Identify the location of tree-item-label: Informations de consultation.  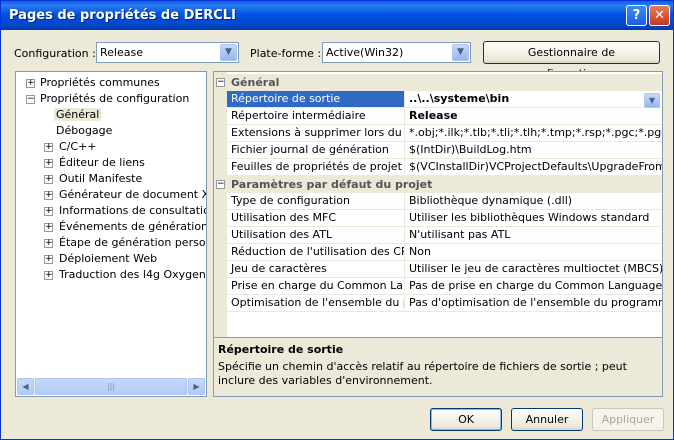
(133, 210).